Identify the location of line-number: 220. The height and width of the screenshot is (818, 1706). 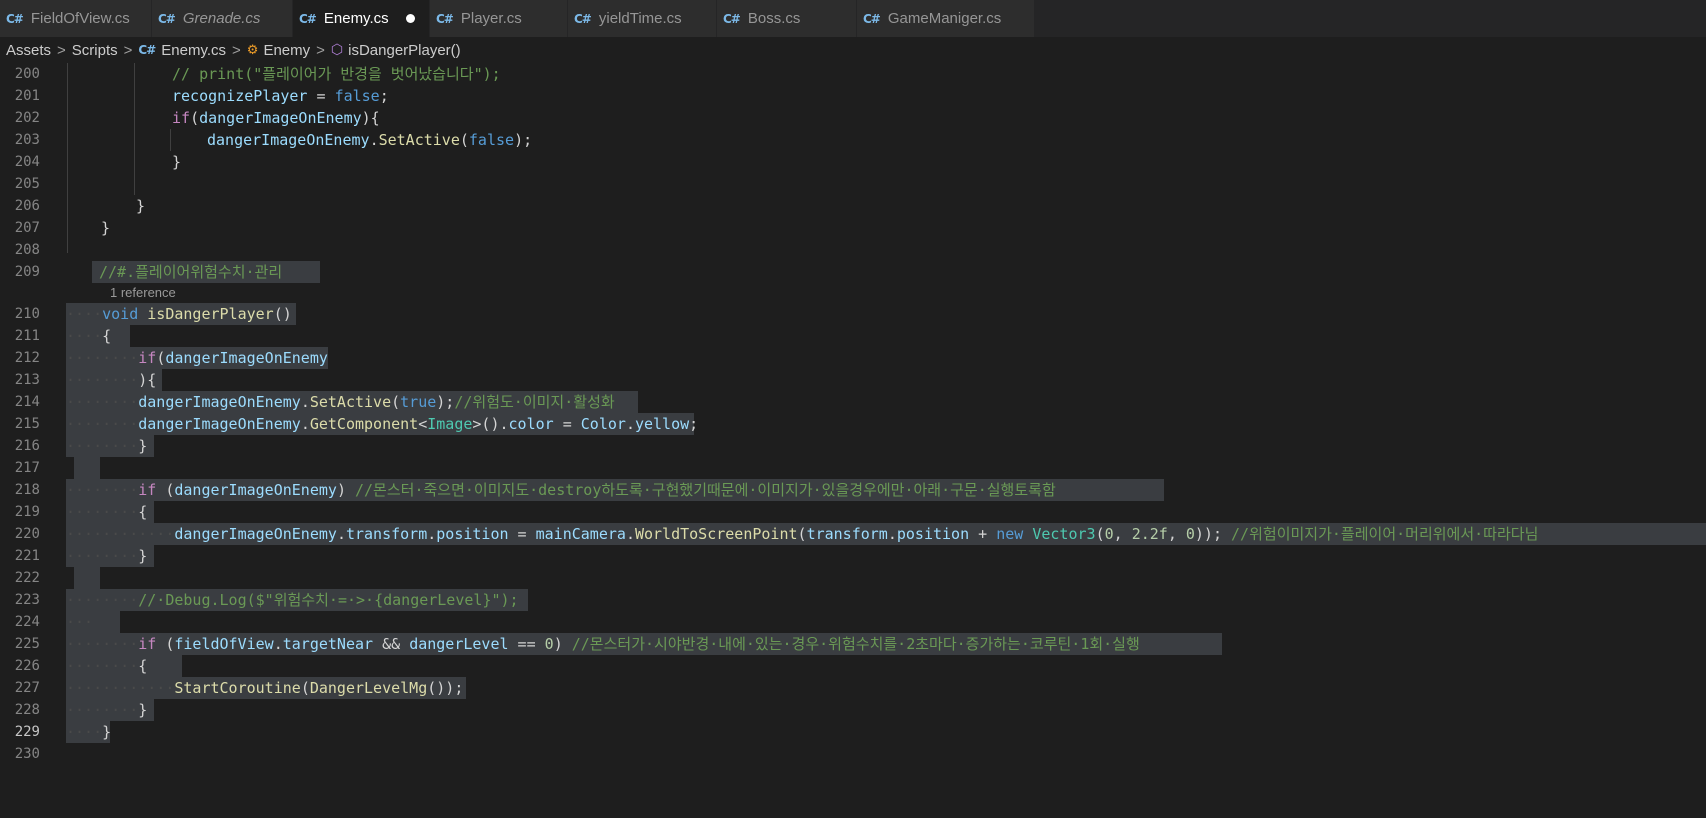
(27, 534).